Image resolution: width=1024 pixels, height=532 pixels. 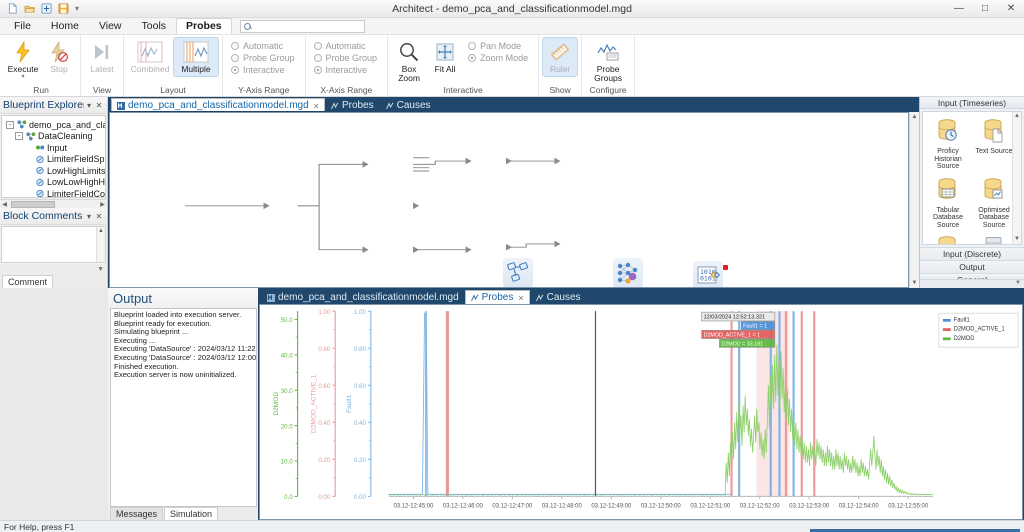 I want to click on probe-tab-probes: Probes ×, so click(x=497, y=297).